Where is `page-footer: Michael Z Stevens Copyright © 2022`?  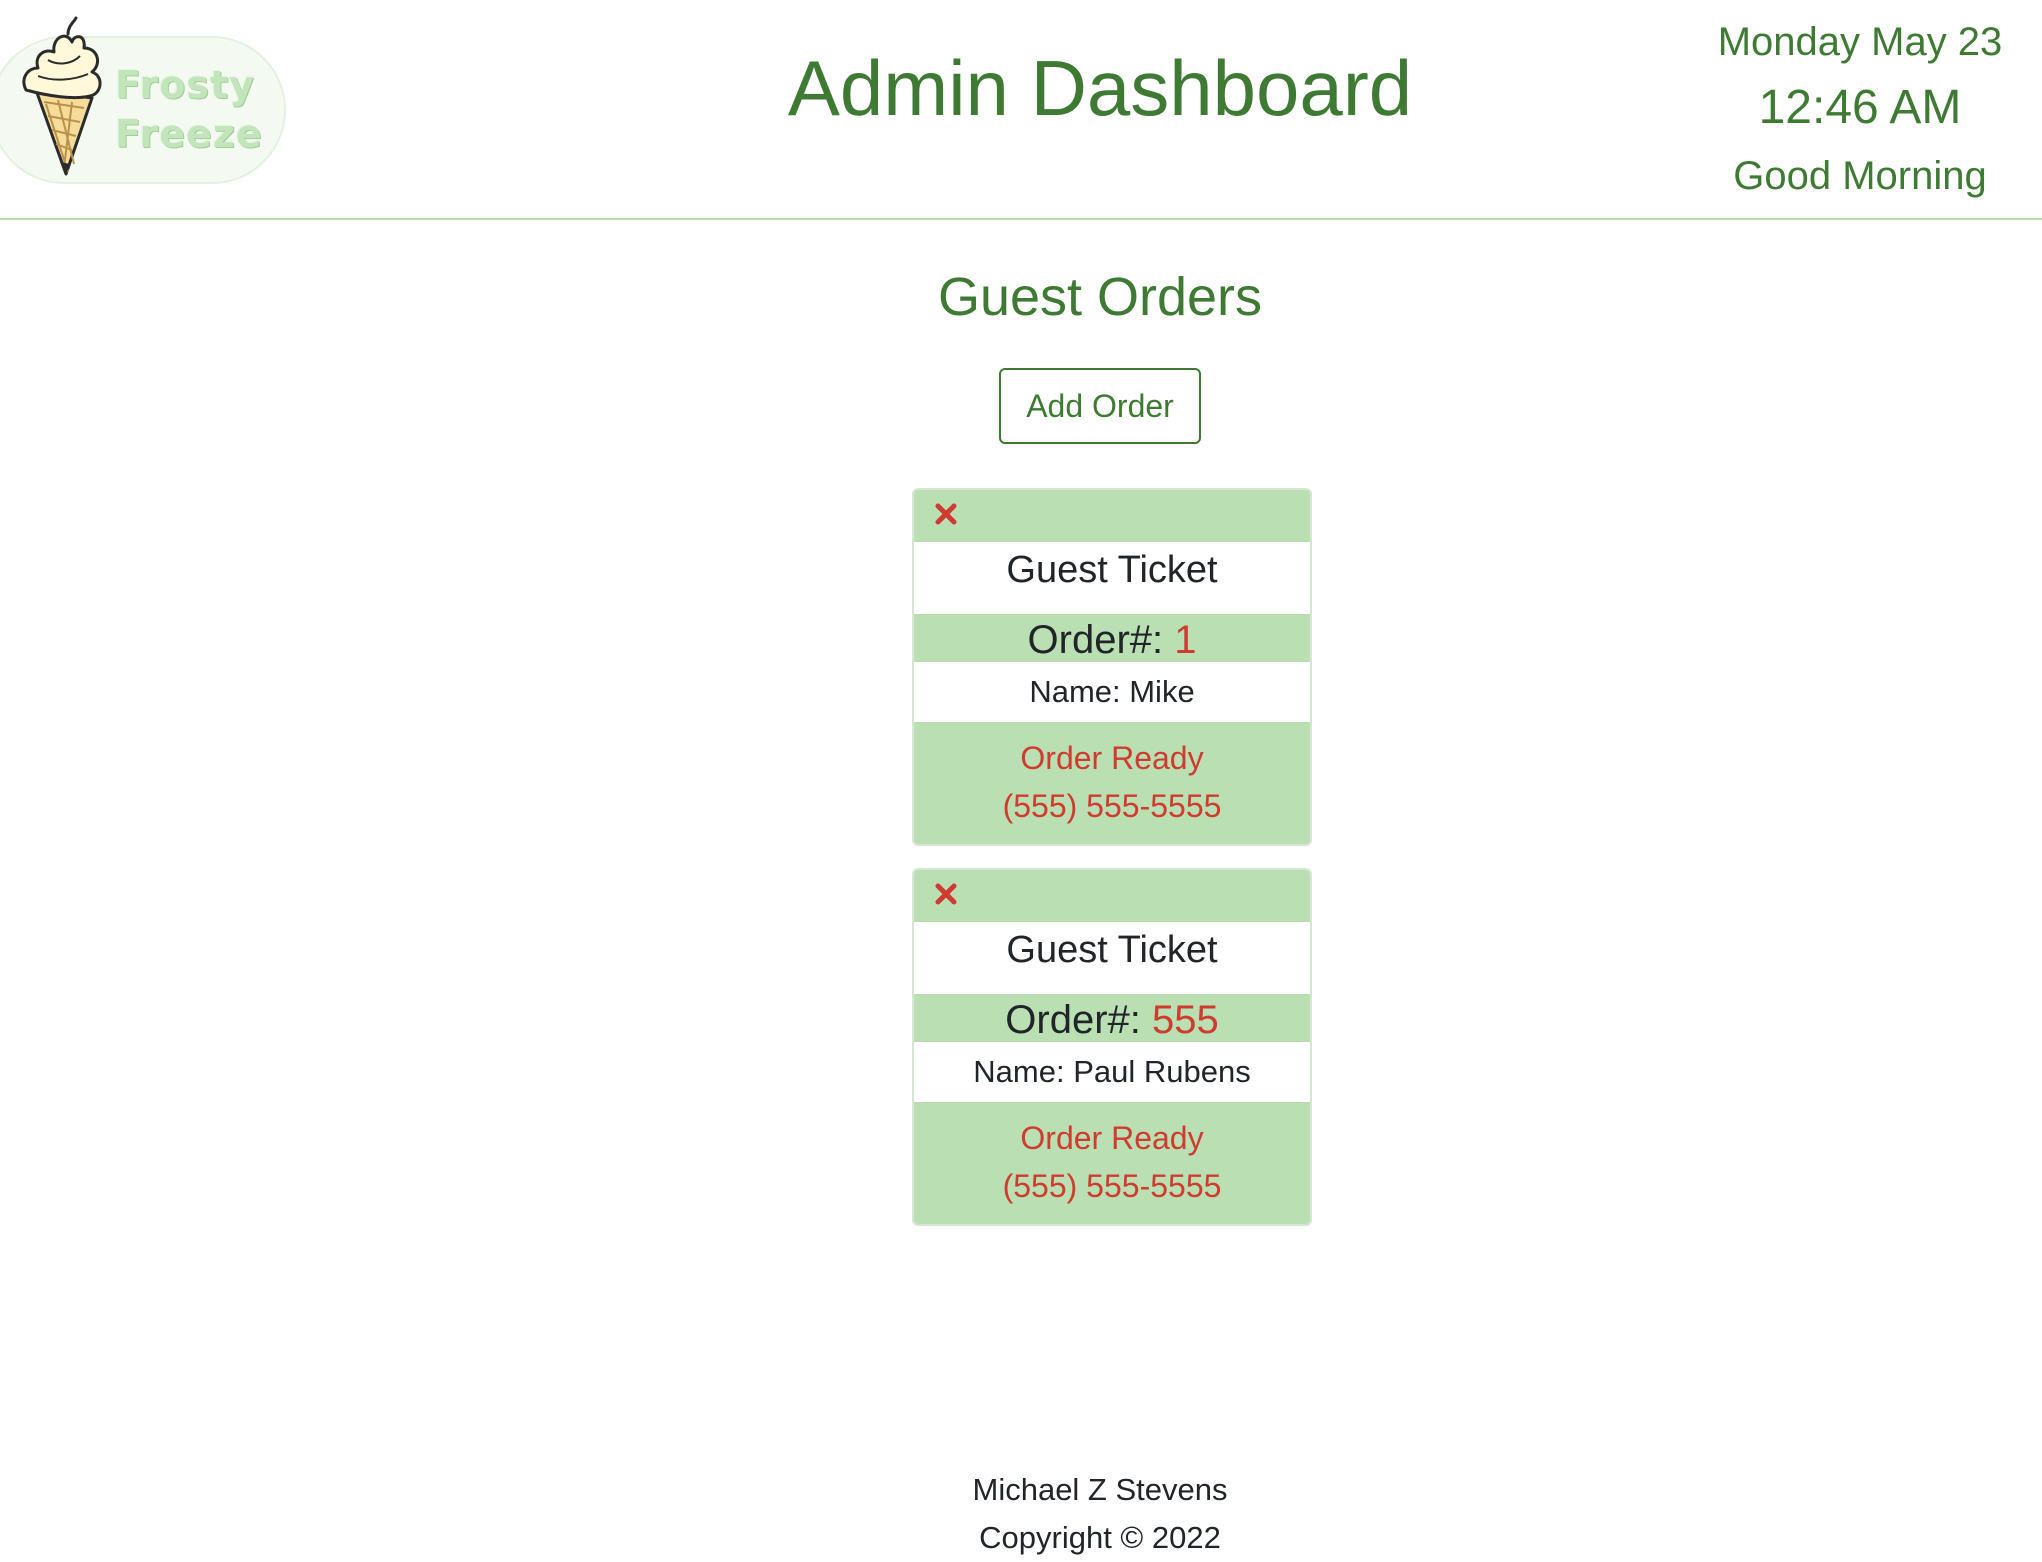
page-footer: Michael Z Stevens Copyright © 2022 is located at coordinates (1100, 1514).